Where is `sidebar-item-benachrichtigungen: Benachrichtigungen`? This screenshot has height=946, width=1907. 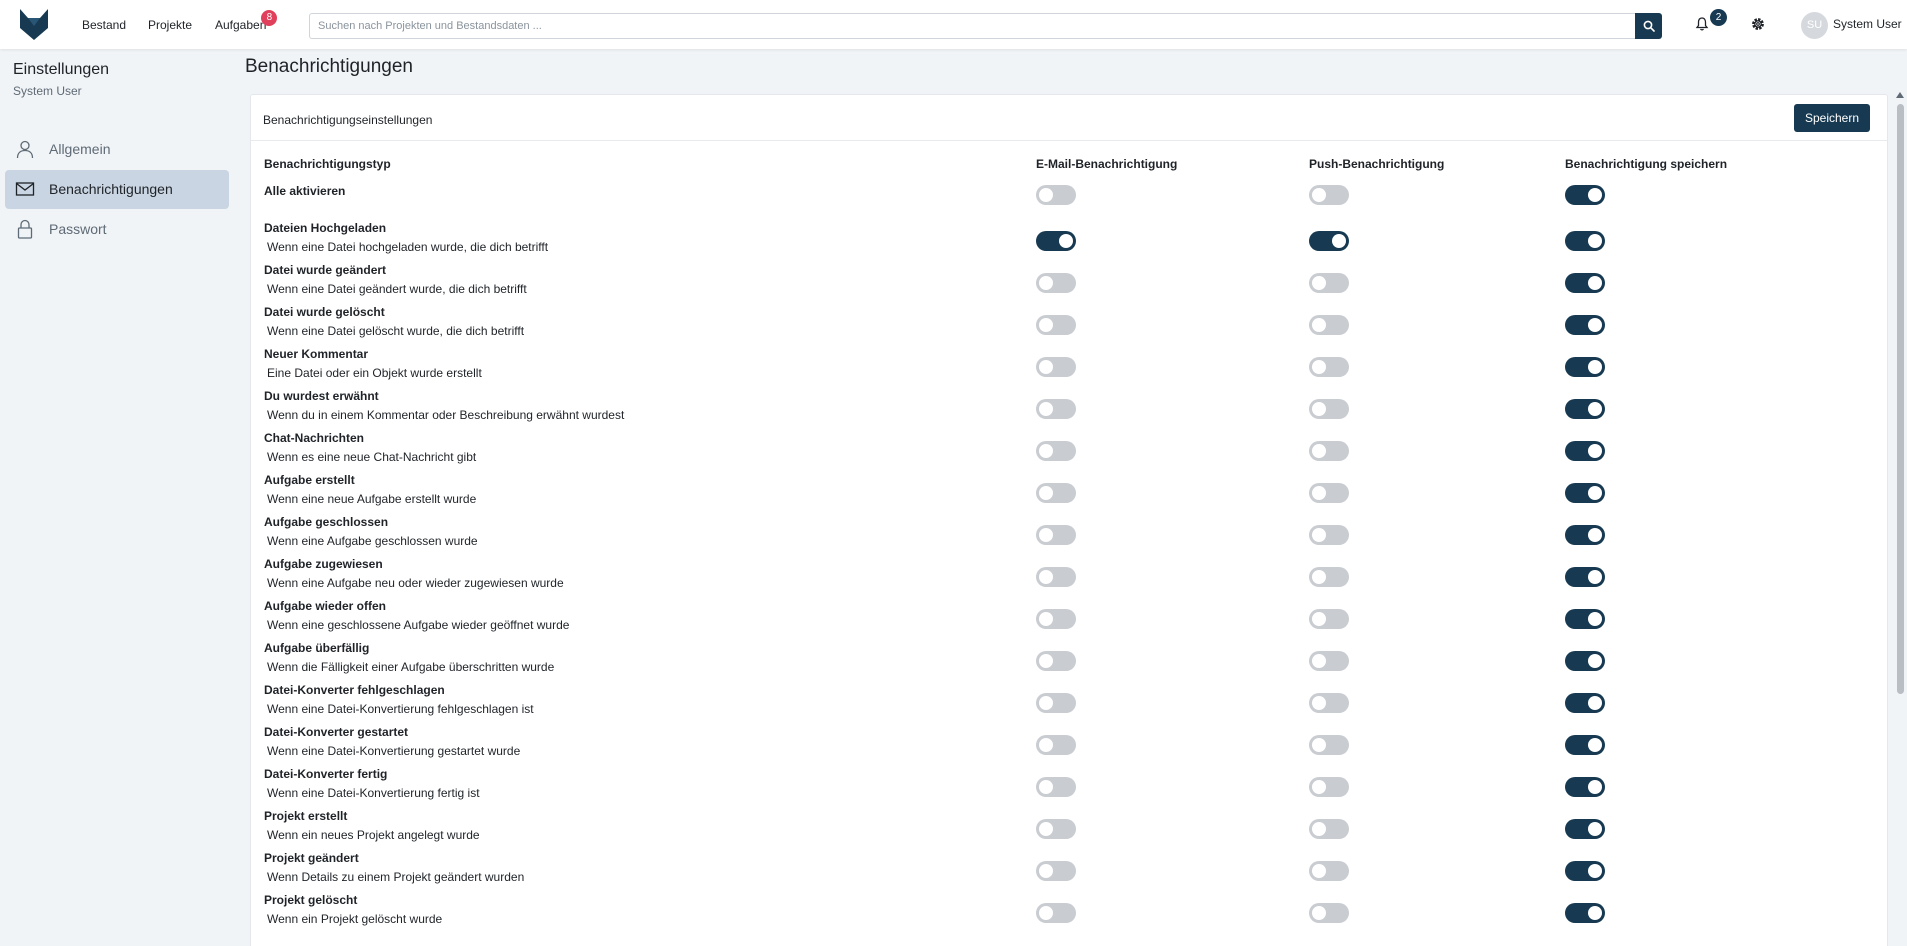 sidebar-item-benachrichtigungen: Benachrichtigungen is located at coordinates (117, 189).